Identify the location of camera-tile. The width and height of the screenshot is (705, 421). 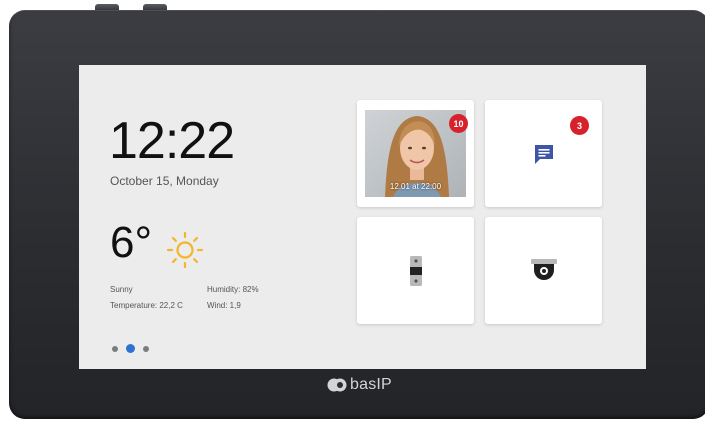
(543, 270).